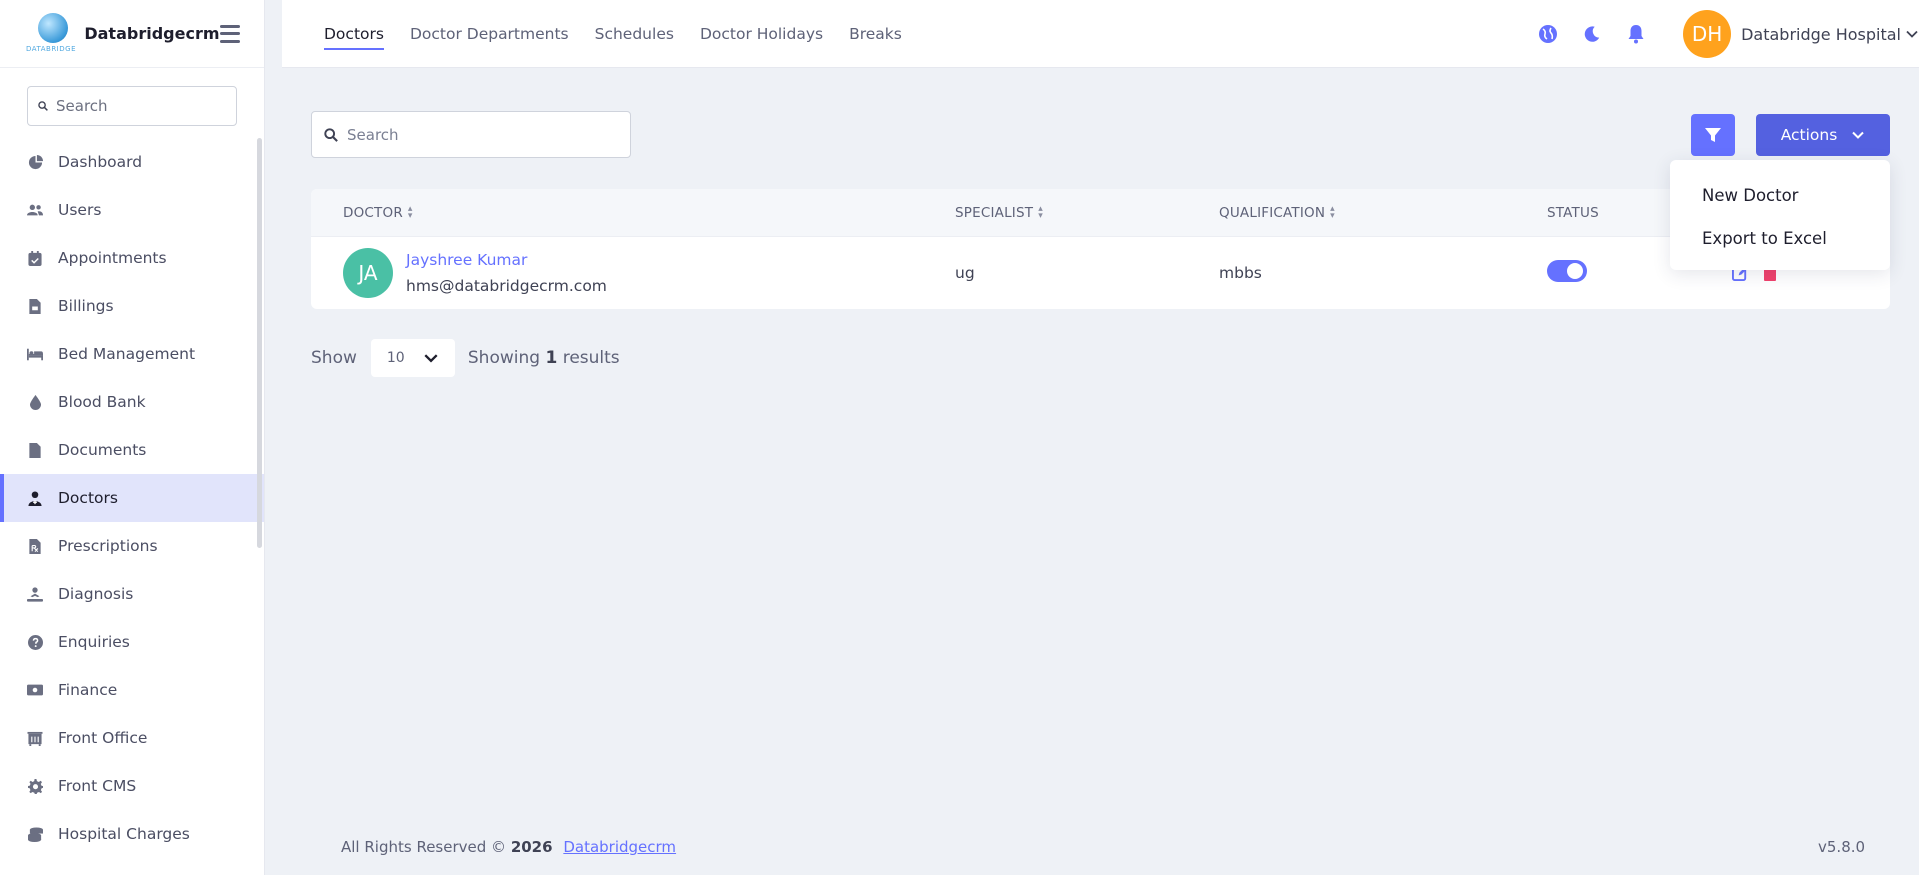 The image size is (1919, 875). What do you see at coordinates (96, 594) in the screenshot?
I see `sidebar-item-label: Diagnosis` at bounding box center [96, 594].